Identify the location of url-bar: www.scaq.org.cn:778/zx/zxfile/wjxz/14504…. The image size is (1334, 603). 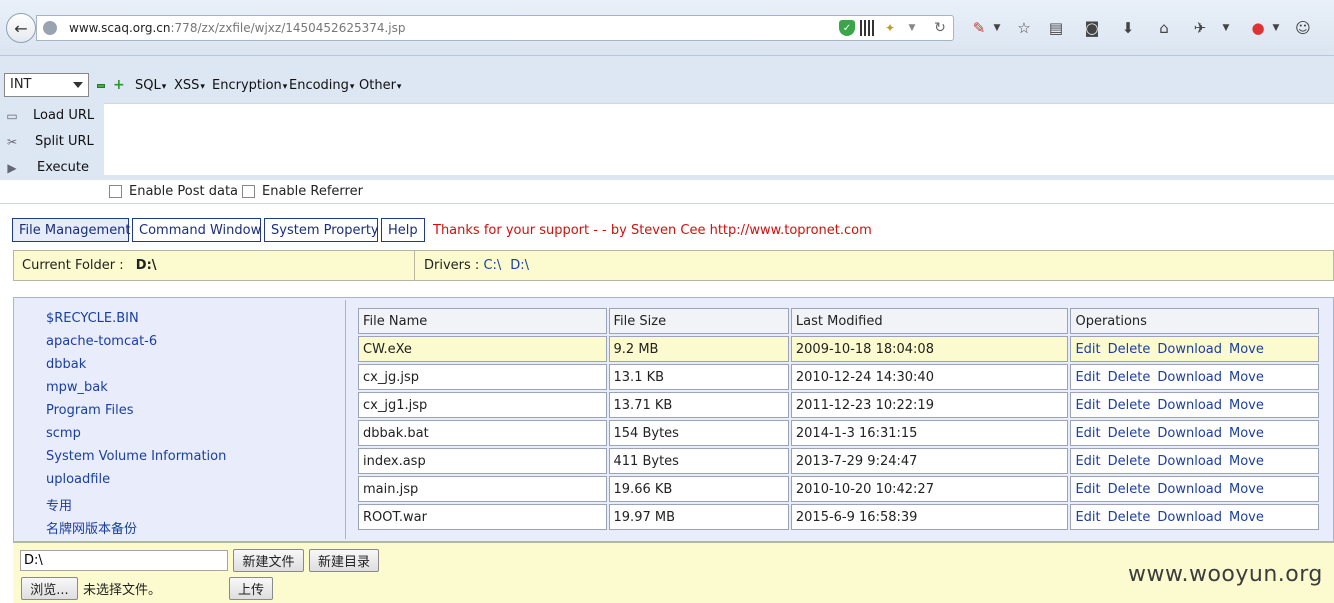
(495, 28).